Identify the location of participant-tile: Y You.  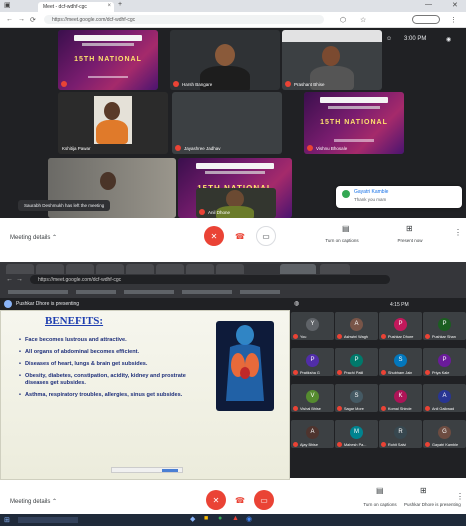
(312, 326).